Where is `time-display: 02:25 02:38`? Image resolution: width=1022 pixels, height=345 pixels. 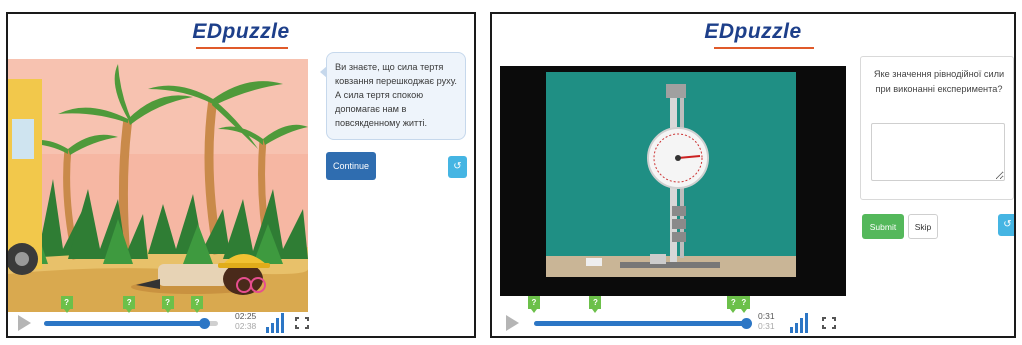
time-display: 02:25 02:38 is located at coordinates (245, 321).